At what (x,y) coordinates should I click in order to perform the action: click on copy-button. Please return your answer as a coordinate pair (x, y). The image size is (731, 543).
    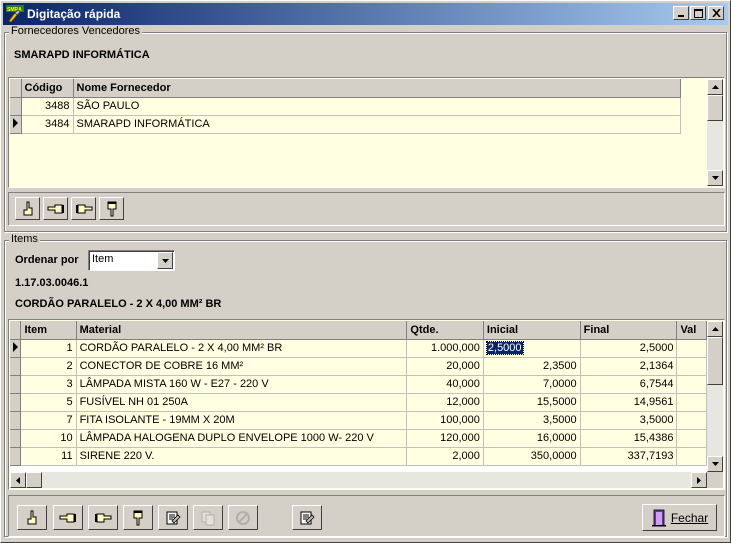
    Looking at the image, I should click on (208, 517).